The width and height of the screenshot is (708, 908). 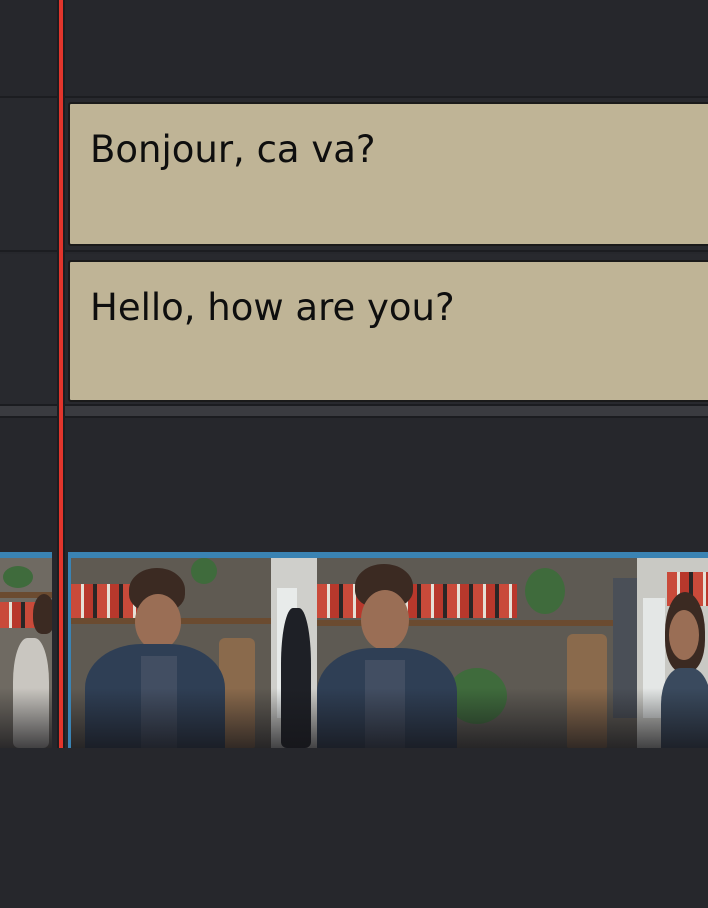 I want to click on playhead-marker, so click(x=61, y=374).